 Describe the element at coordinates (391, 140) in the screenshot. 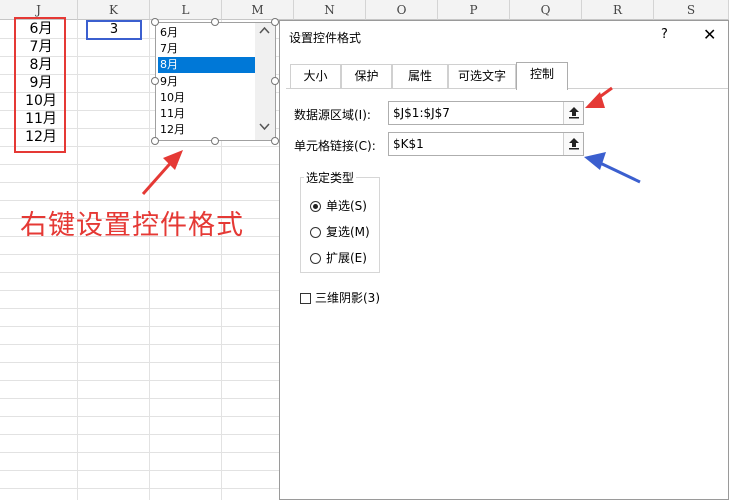

I see `annotation-arrows` at that location.